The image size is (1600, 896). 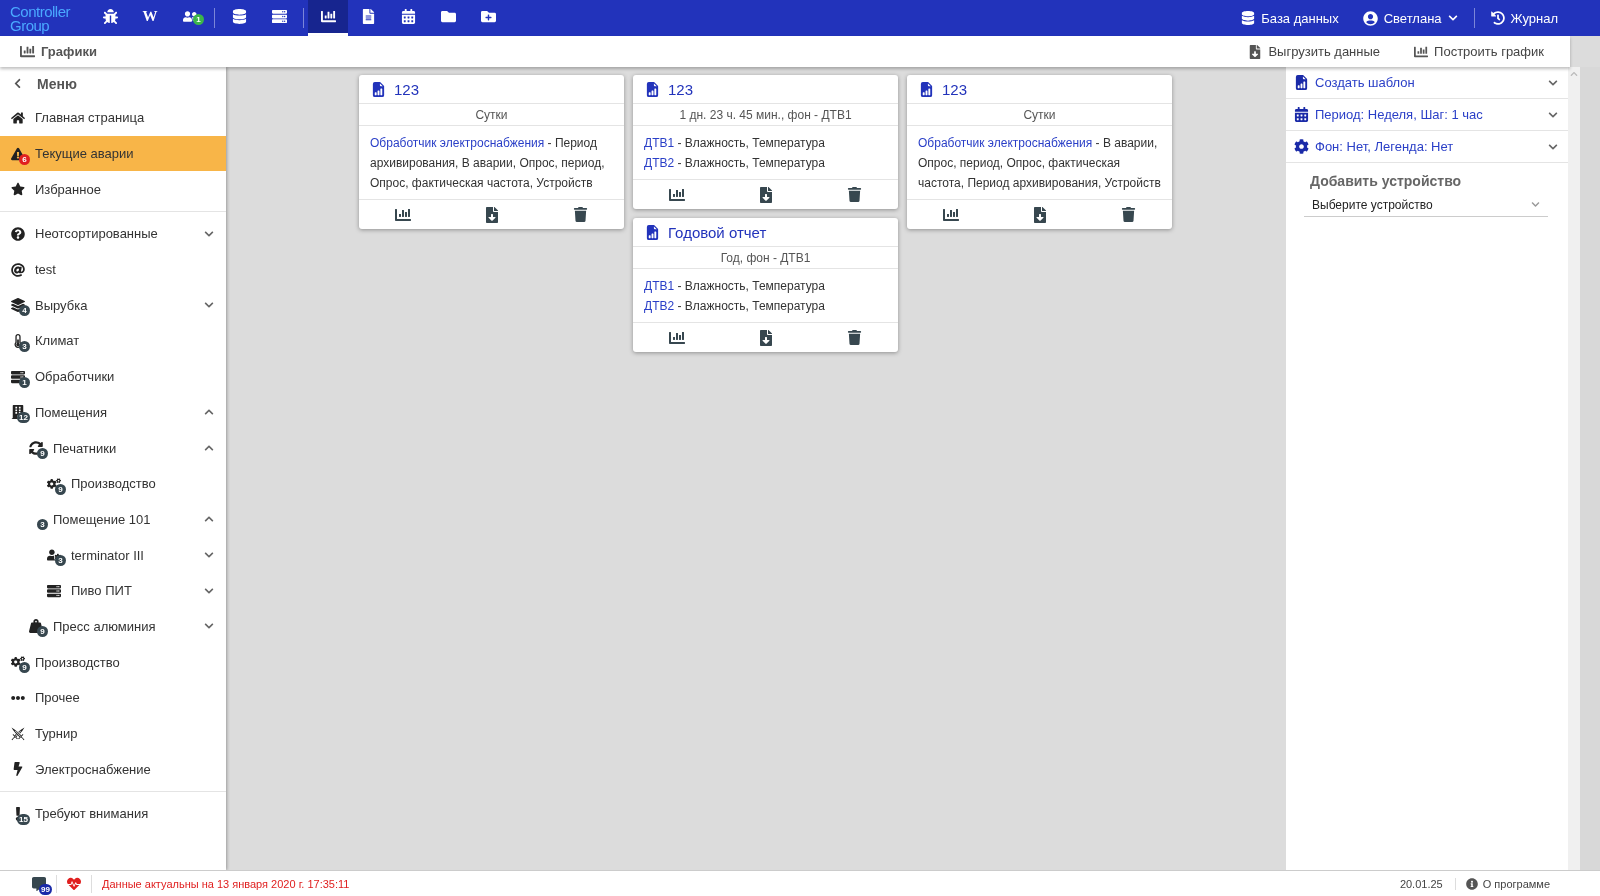 What do you see at coordinates (1255, 51) in the screenshot?
I see `file-download-icon` at bounding box center [1255, 51].